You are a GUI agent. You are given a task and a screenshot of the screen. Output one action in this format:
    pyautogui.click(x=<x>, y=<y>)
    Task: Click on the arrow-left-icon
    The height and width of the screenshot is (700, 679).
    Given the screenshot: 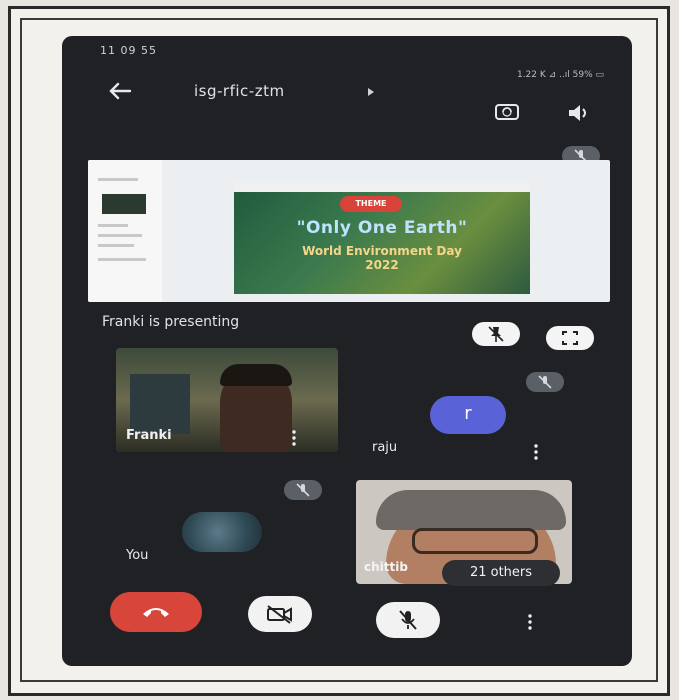 What is the action you would take?
    pyautogui.click(x=120, y=91)
    